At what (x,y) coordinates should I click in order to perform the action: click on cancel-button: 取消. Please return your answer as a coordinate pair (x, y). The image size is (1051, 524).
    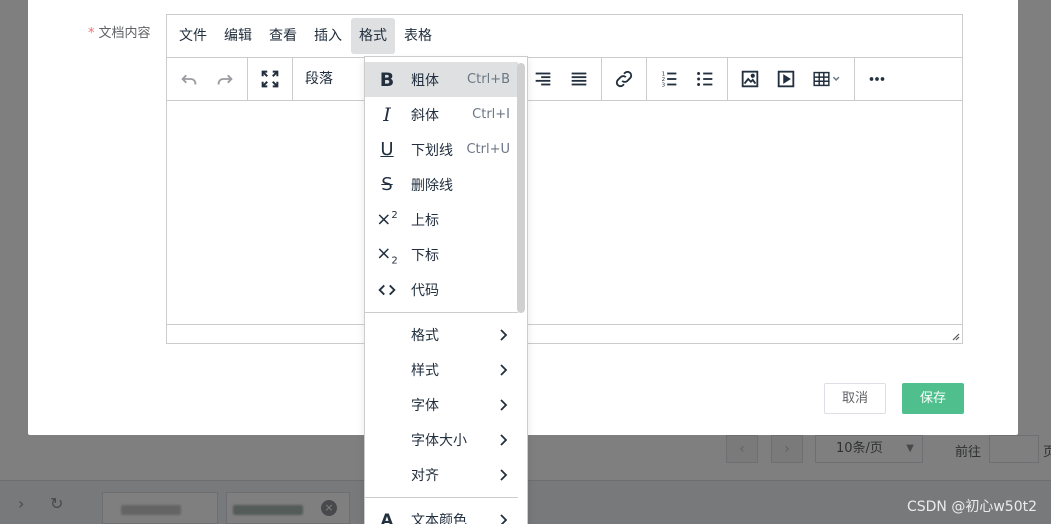
    Looking at the image, I should click on (855, 398).